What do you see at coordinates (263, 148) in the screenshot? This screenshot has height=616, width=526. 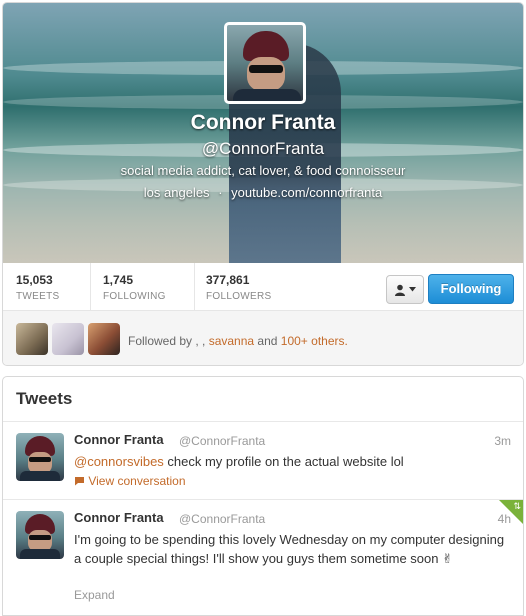 I see `profile-handle: @ConnorFranta` at bounding box center [263, 148].